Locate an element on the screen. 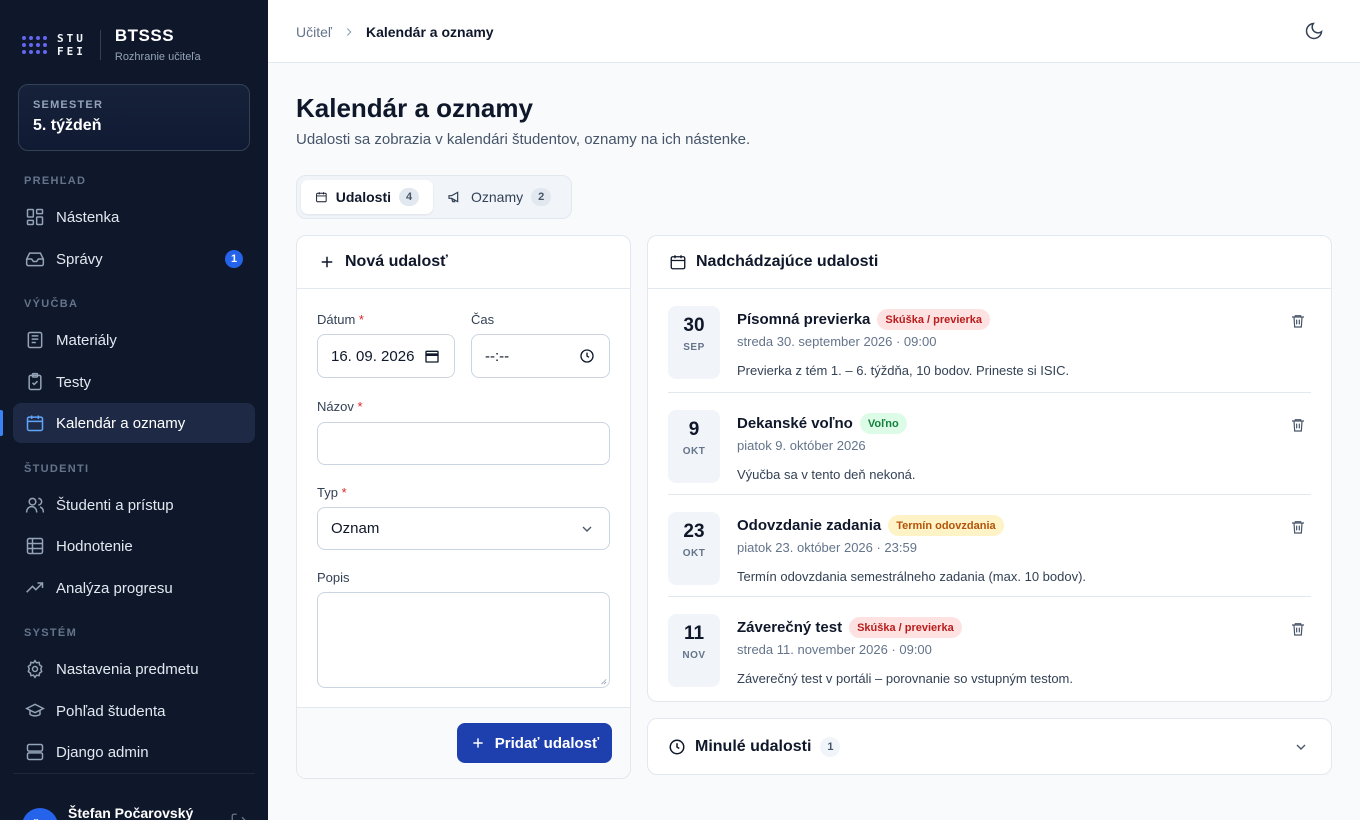 The image size is (1360, 820). event-date-box: 9 OKT is located at coordinates (694, 446).